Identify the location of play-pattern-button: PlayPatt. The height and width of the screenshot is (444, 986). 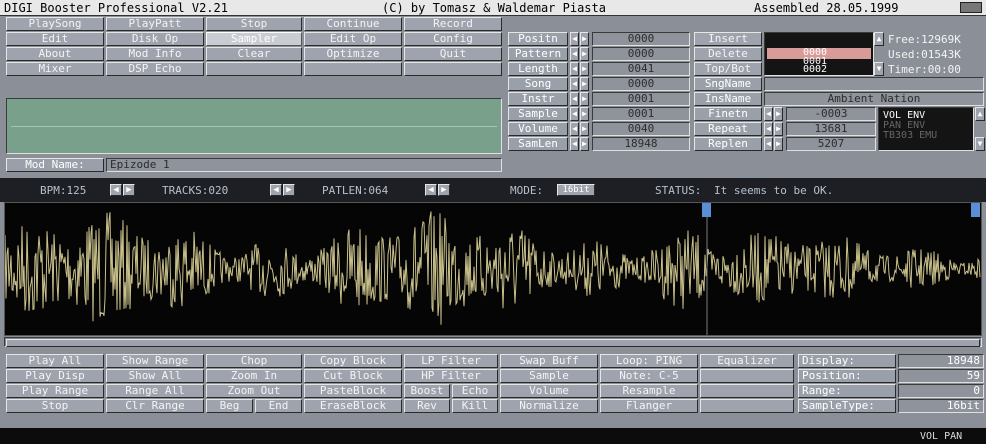
(155, 24).